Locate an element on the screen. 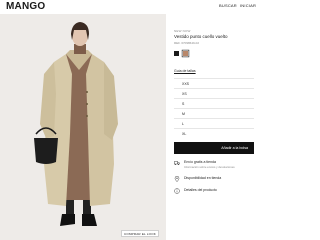  product-title: Vestido punto cuello vuelto is located at coordinates (201, 36).